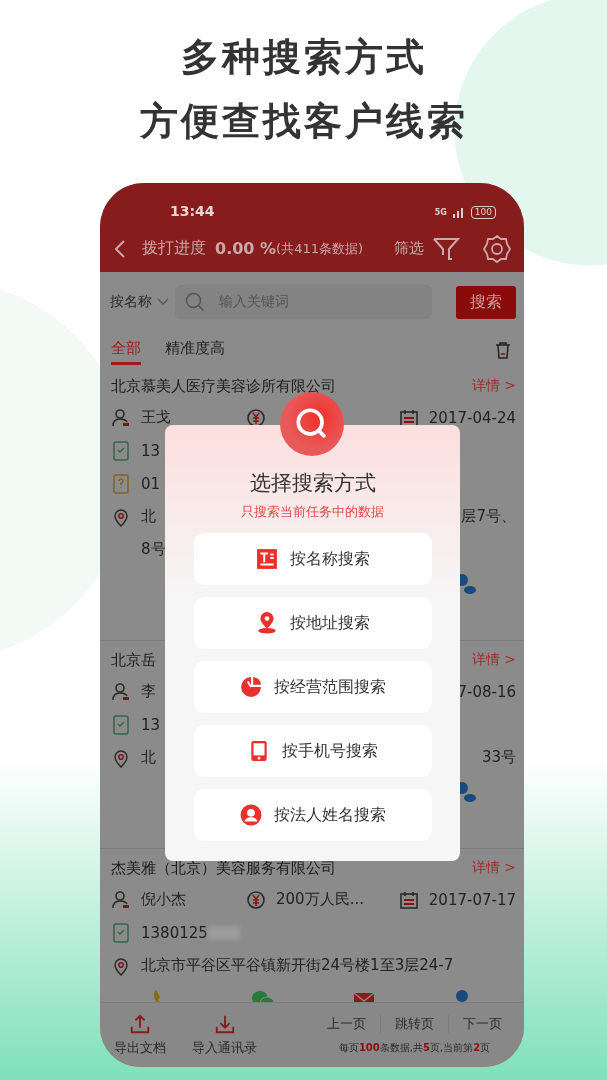 This screenshot has height=1080, width=607. I want to click on status-time: 13:44, so click(192, 211).